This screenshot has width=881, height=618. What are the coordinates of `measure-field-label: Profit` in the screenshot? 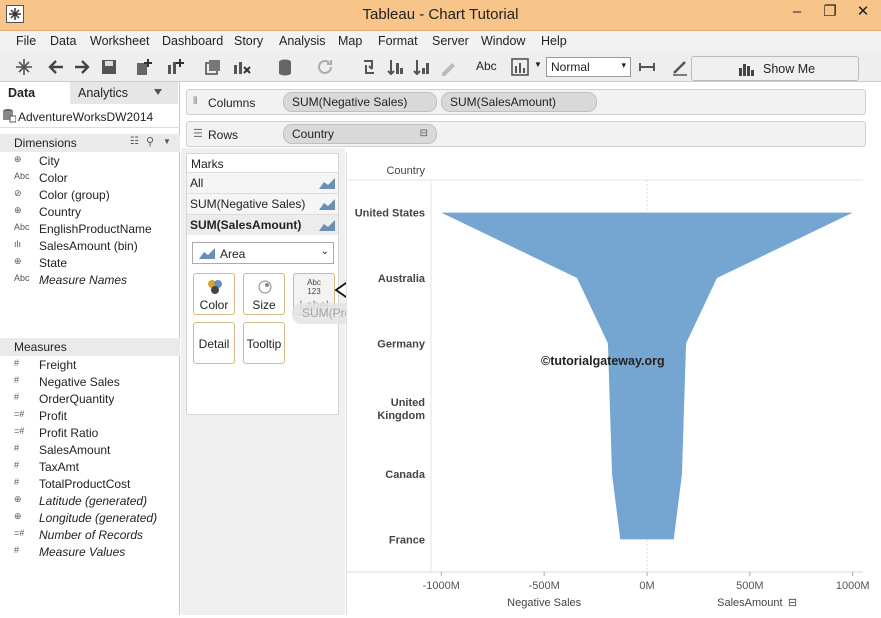 It's located at (53, 416).